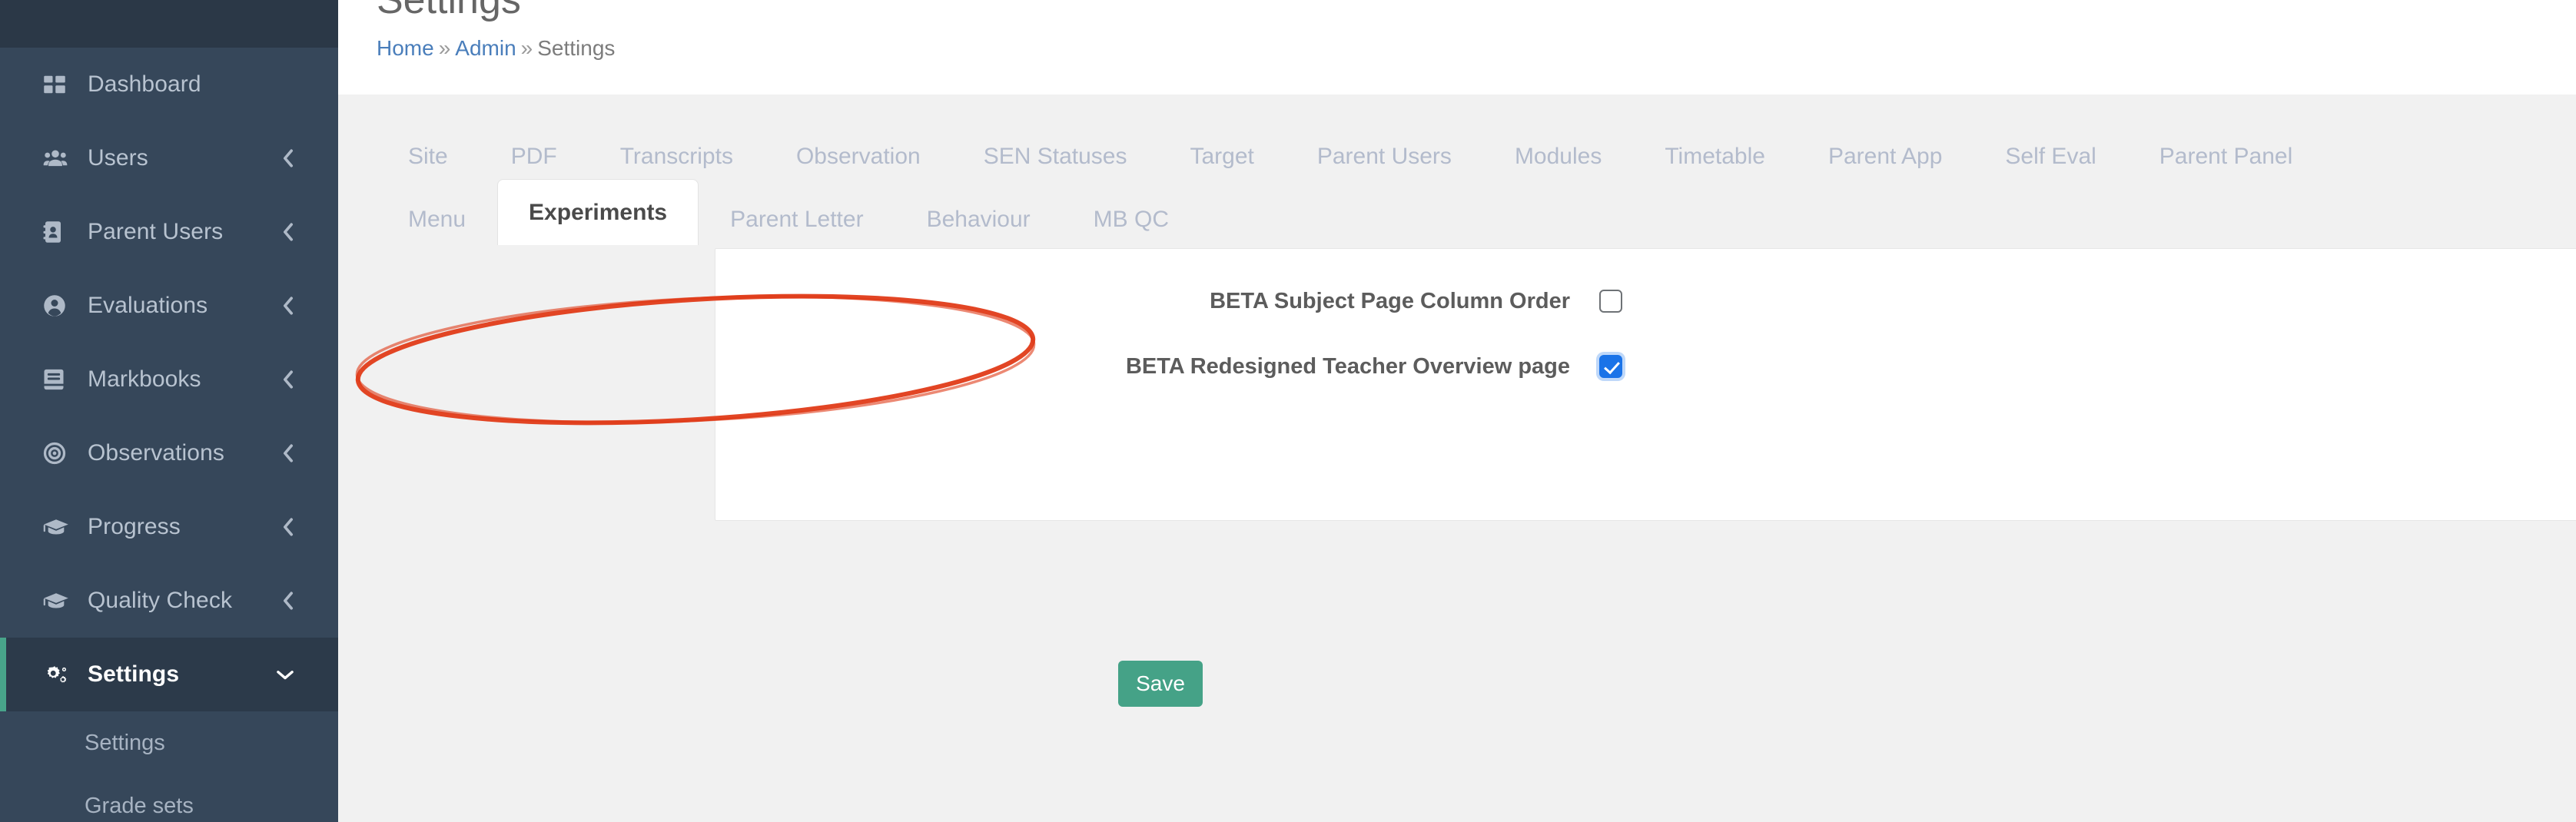 The height and width of the screenshot is (822, 2576). What do you see at coordinates (118, 158) in the screenshot?
I see `sidebar-item-label: Users` at bounding box center [118, 158].